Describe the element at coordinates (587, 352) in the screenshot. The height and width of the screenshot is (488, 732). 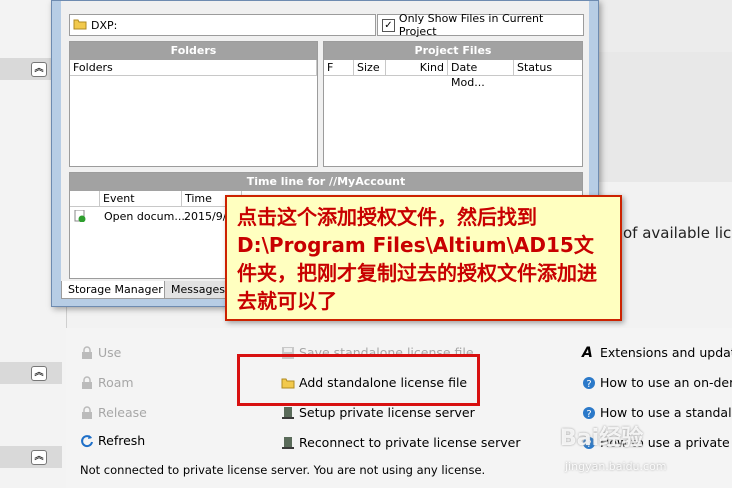
I see `altium-logo-icon: A` at that location.